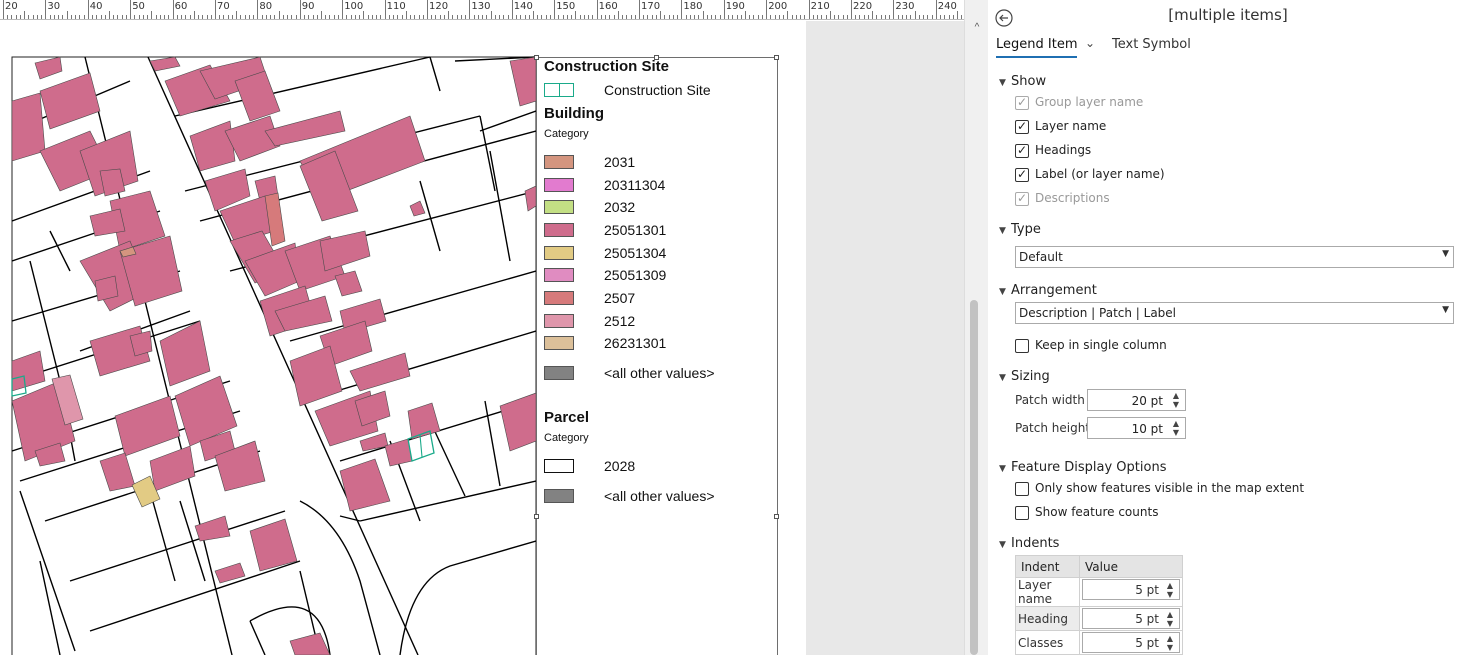 This screenshot has width=1467, height=655. Describe the element at coordinates (1234, 313) in the screenshot. I see `arrangement-dropdown: Description | Patch | Label ▼` at that location.